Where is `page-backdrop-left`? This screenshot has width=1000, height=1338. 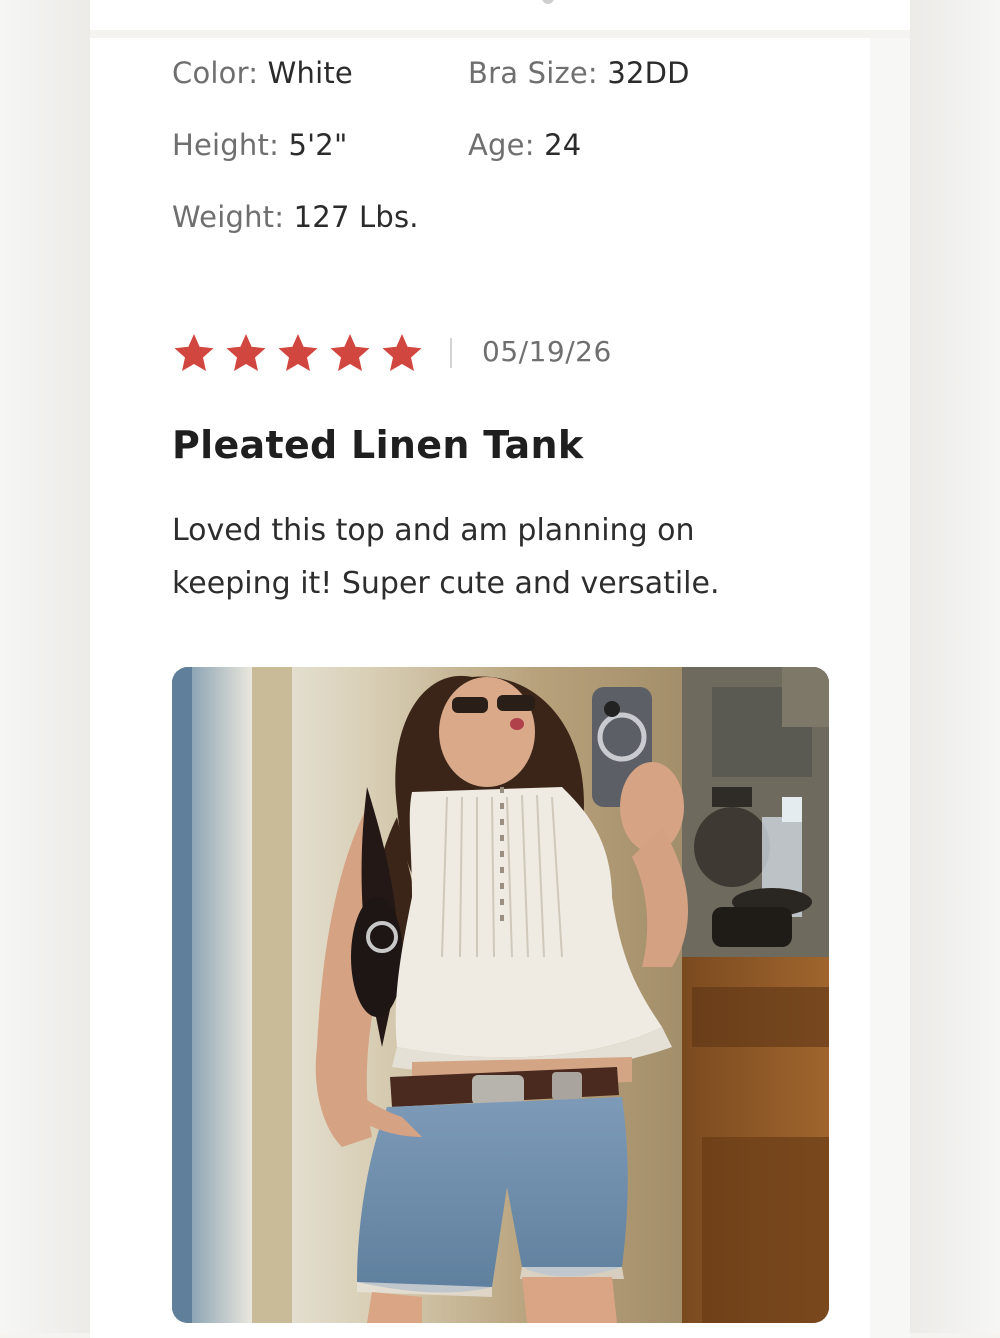
page-backdrop-left is located at coordinates (45, 666).